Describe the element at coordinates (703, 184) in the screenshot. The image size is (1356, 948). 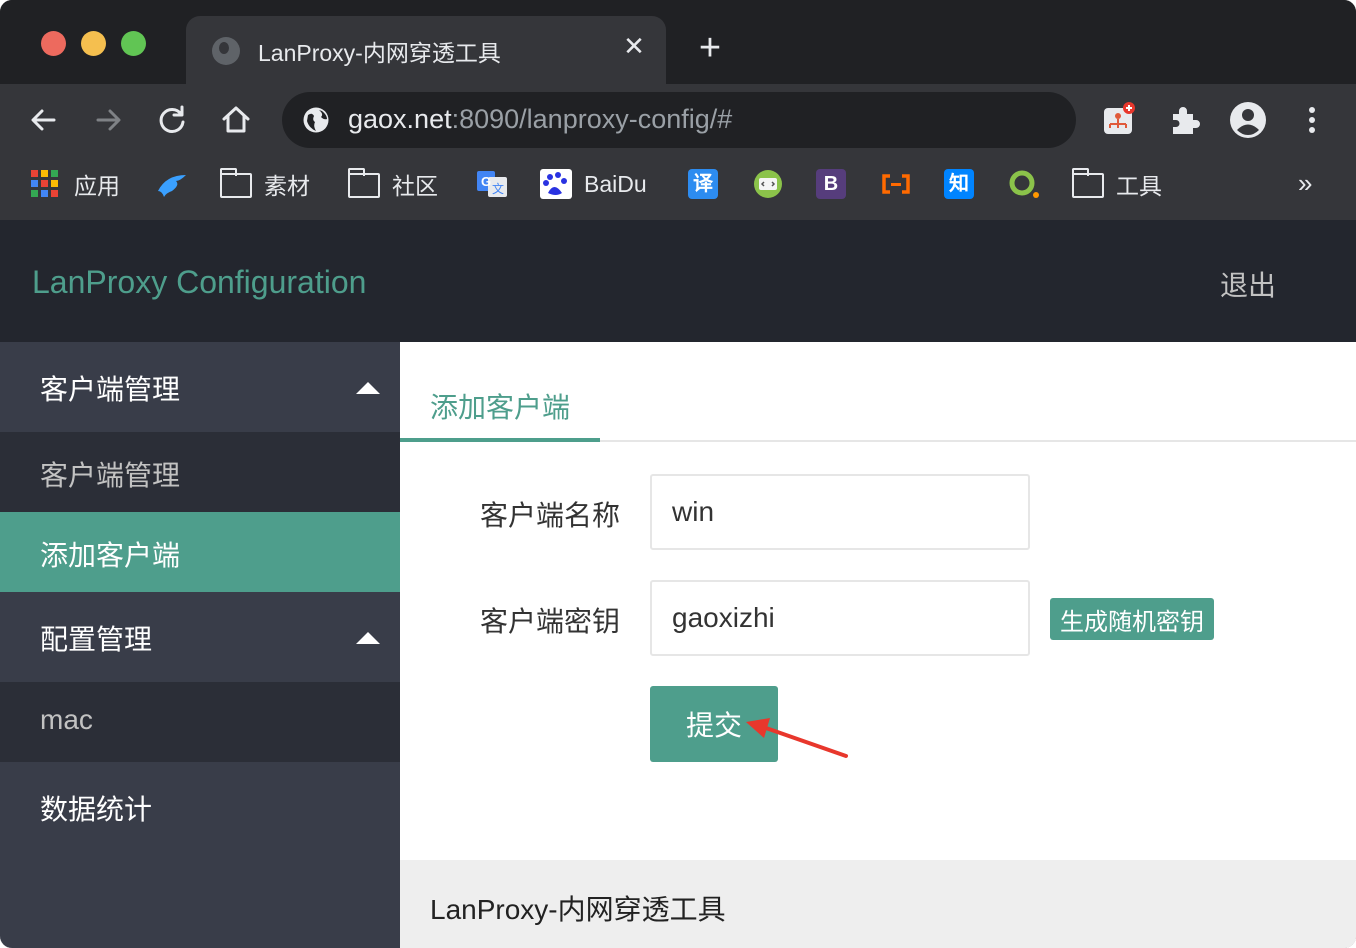
I see `translate-icon: 译` at that location.